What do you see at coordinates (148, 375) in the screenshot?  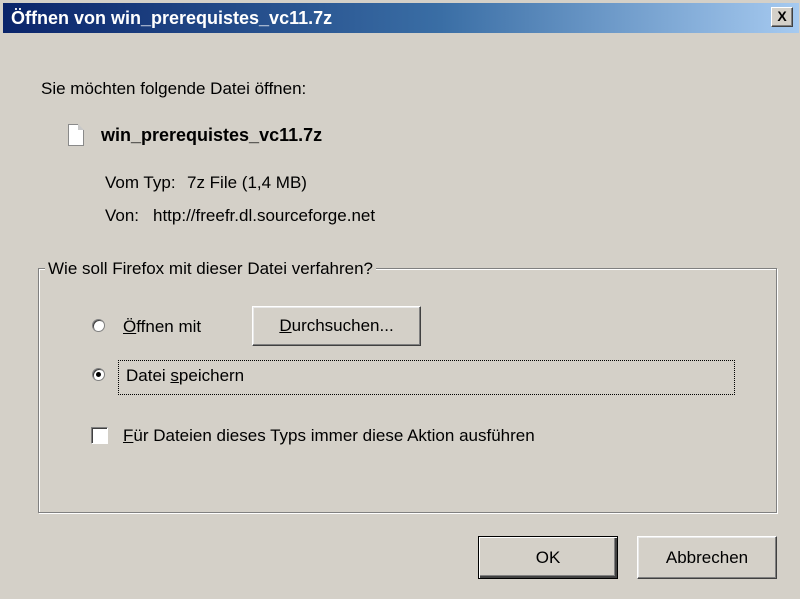 I see `save-file-label-start: Datei` at bounding box center [148, 375].